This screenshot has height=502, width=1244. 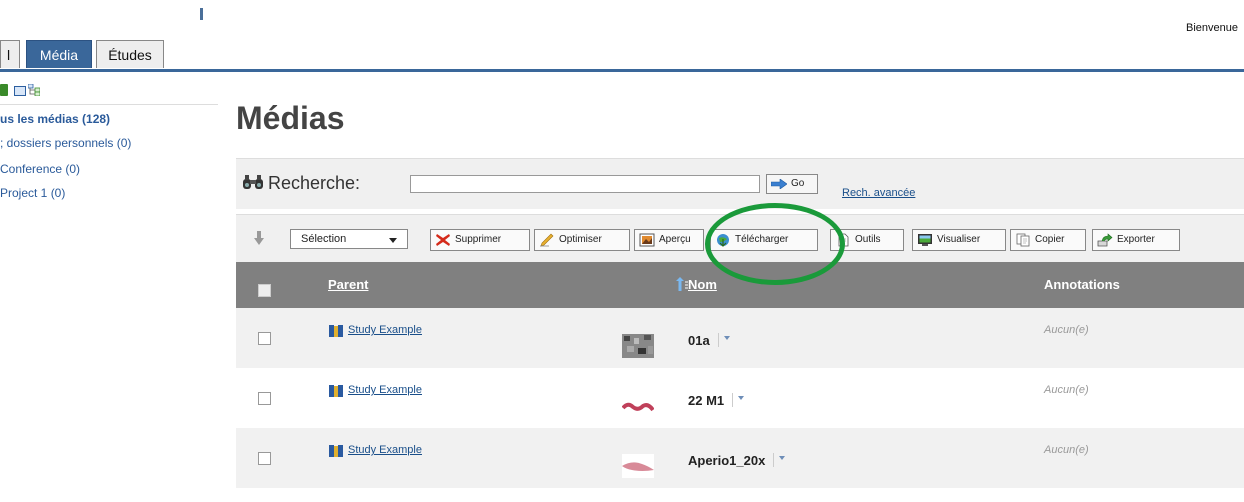 I want to click on tree-icon, so click(x=34, y=90).